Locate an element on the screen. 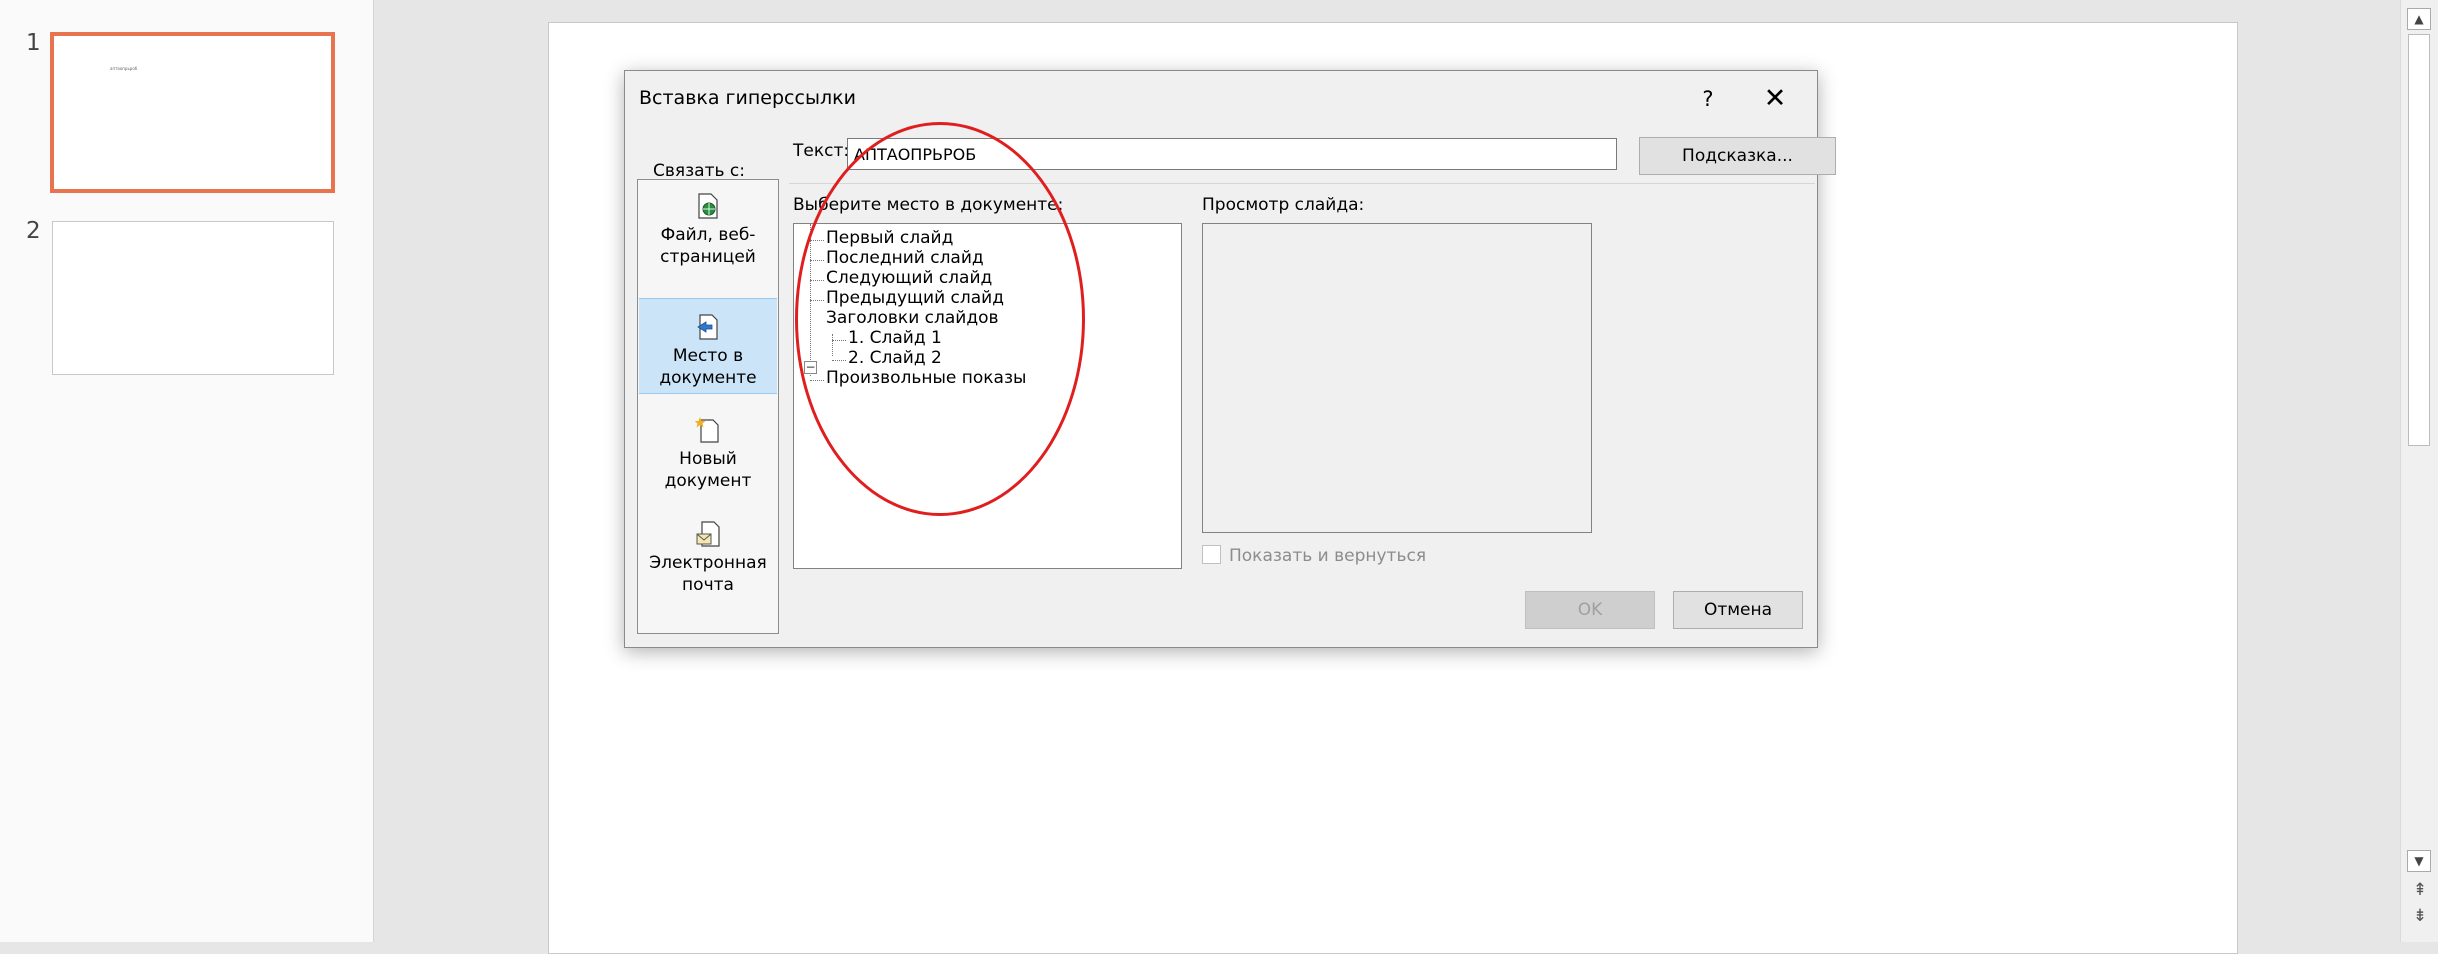 This screenshot has height=954, width=2438. ok-button: OK is located at coordinates (1590, 610).